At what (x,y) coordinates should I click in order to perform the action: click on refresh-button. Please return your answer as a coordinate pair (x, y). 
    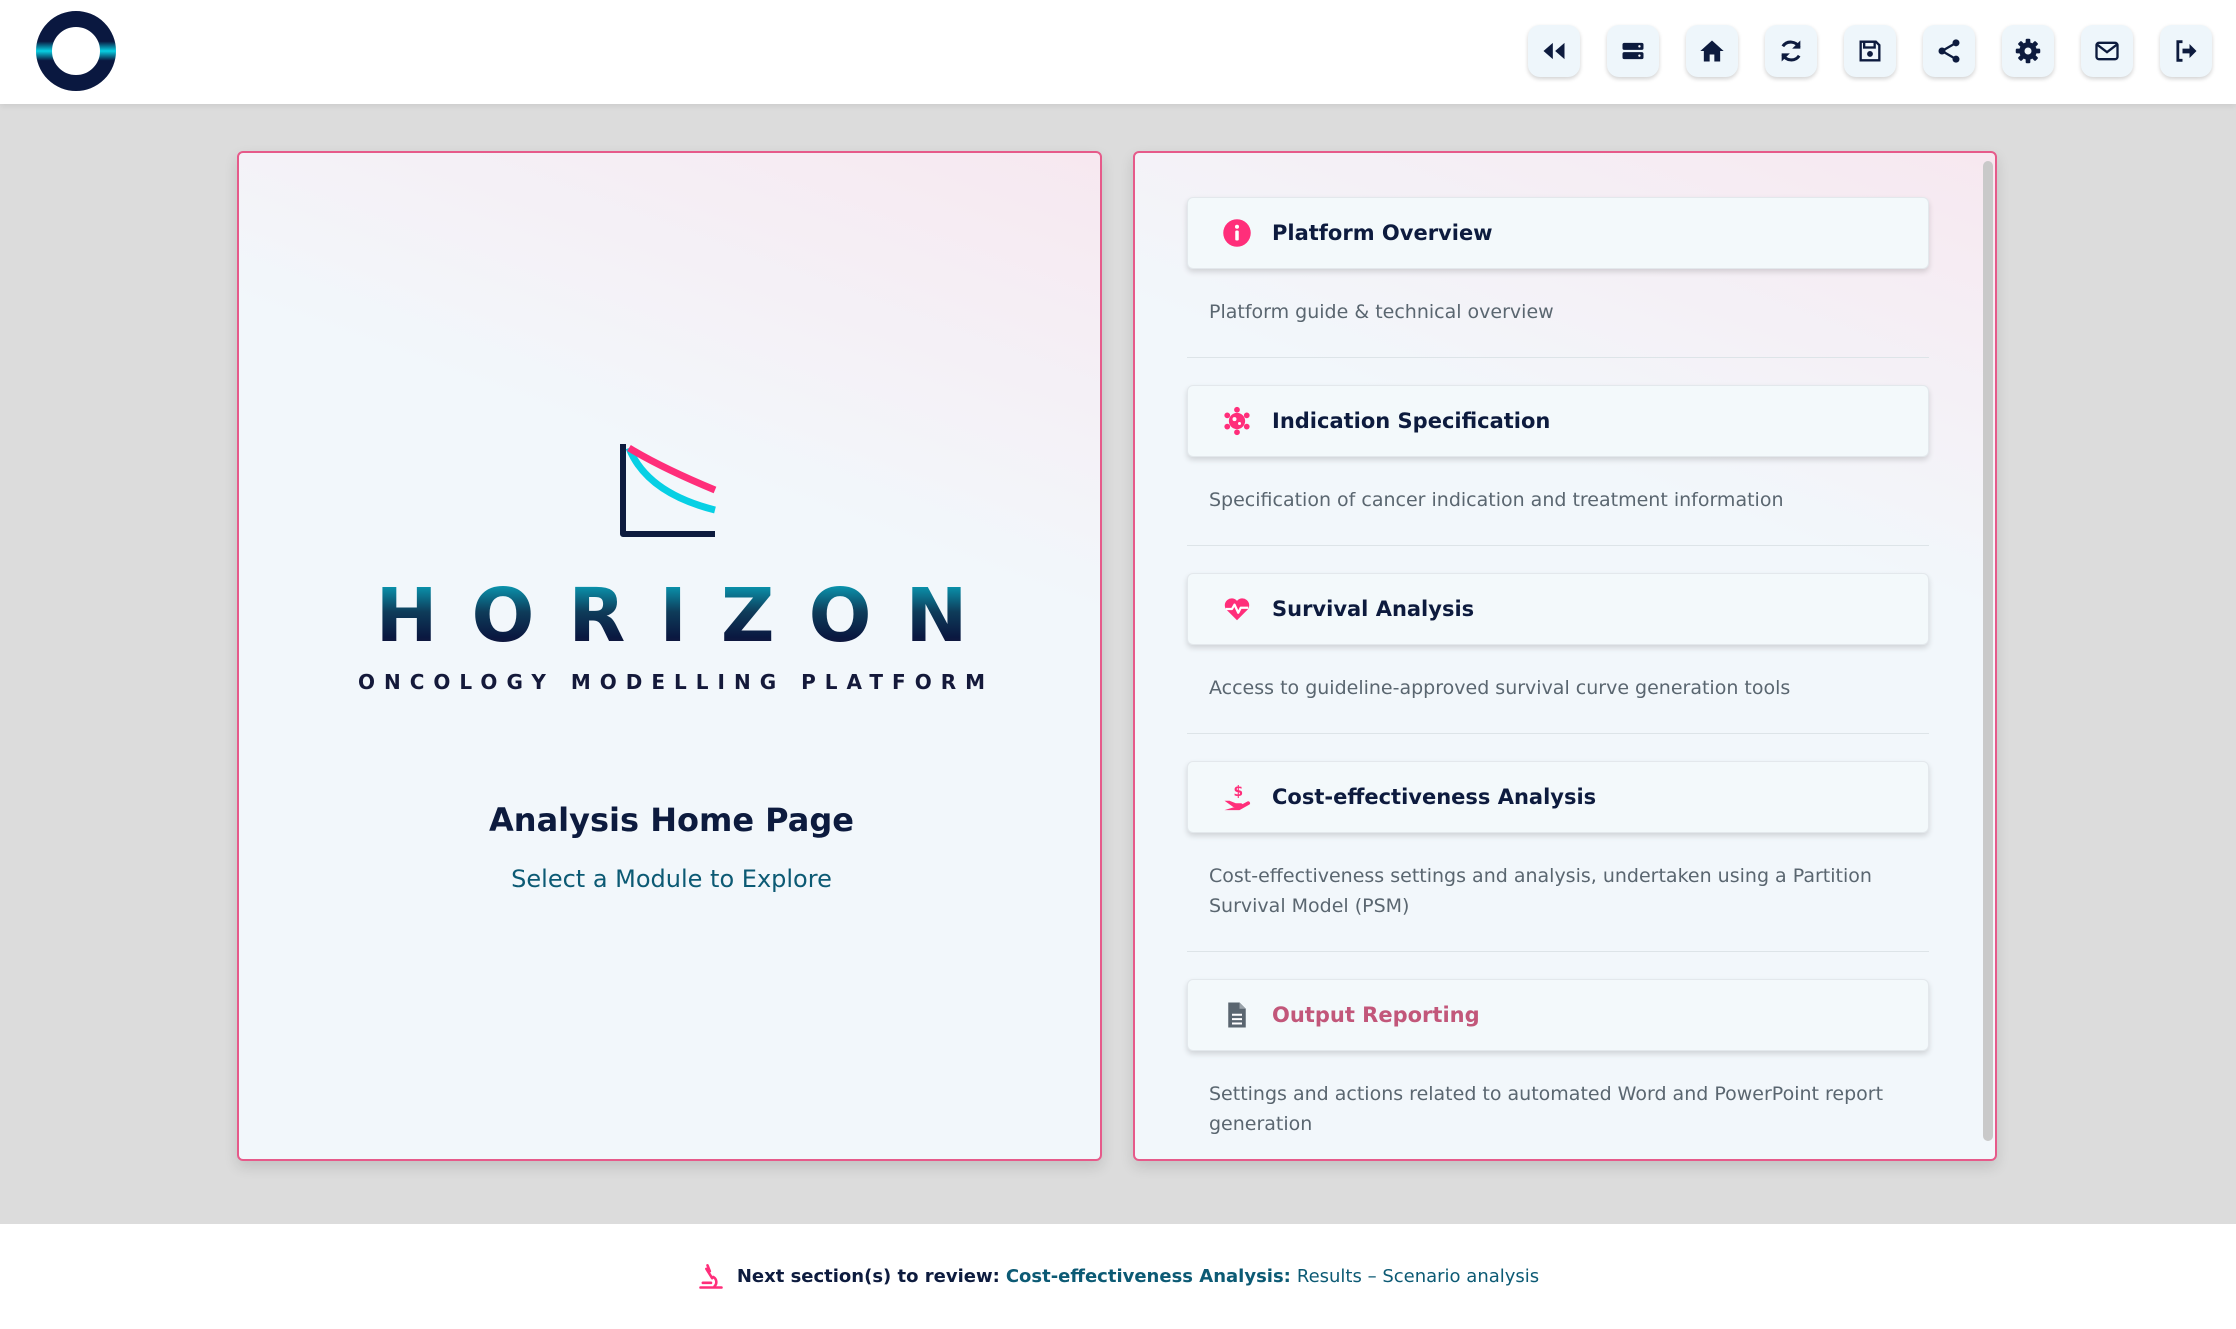
    Looking at the image, I should click on (1791, 51).